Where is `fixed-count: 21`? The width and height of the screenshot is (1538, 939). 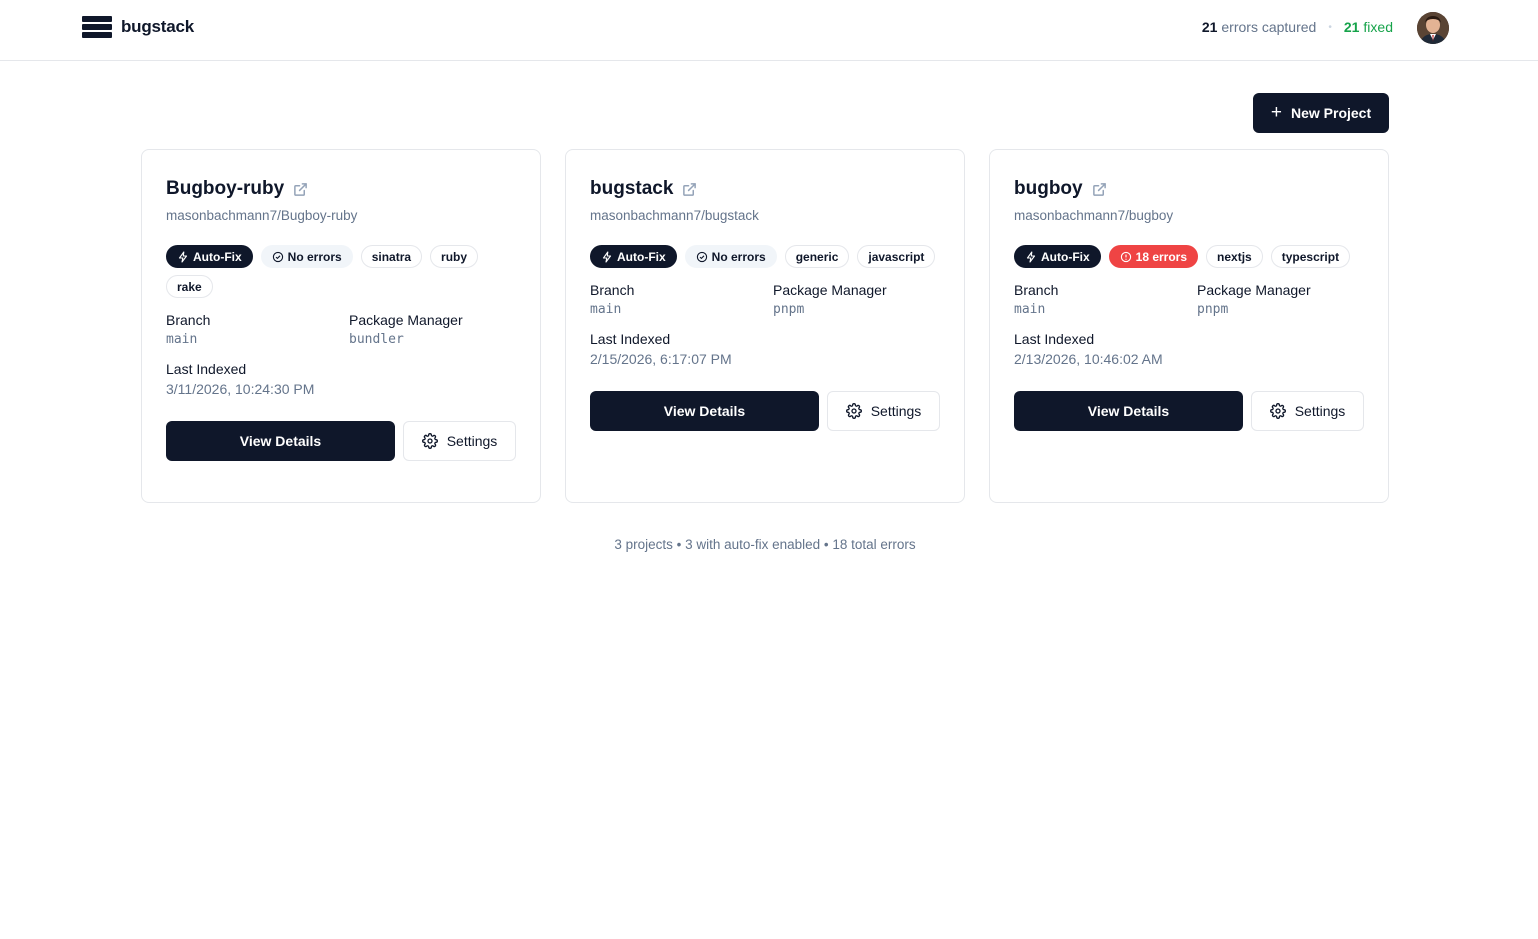
fixed-count: 21 is located at coordinates (1351, 27).